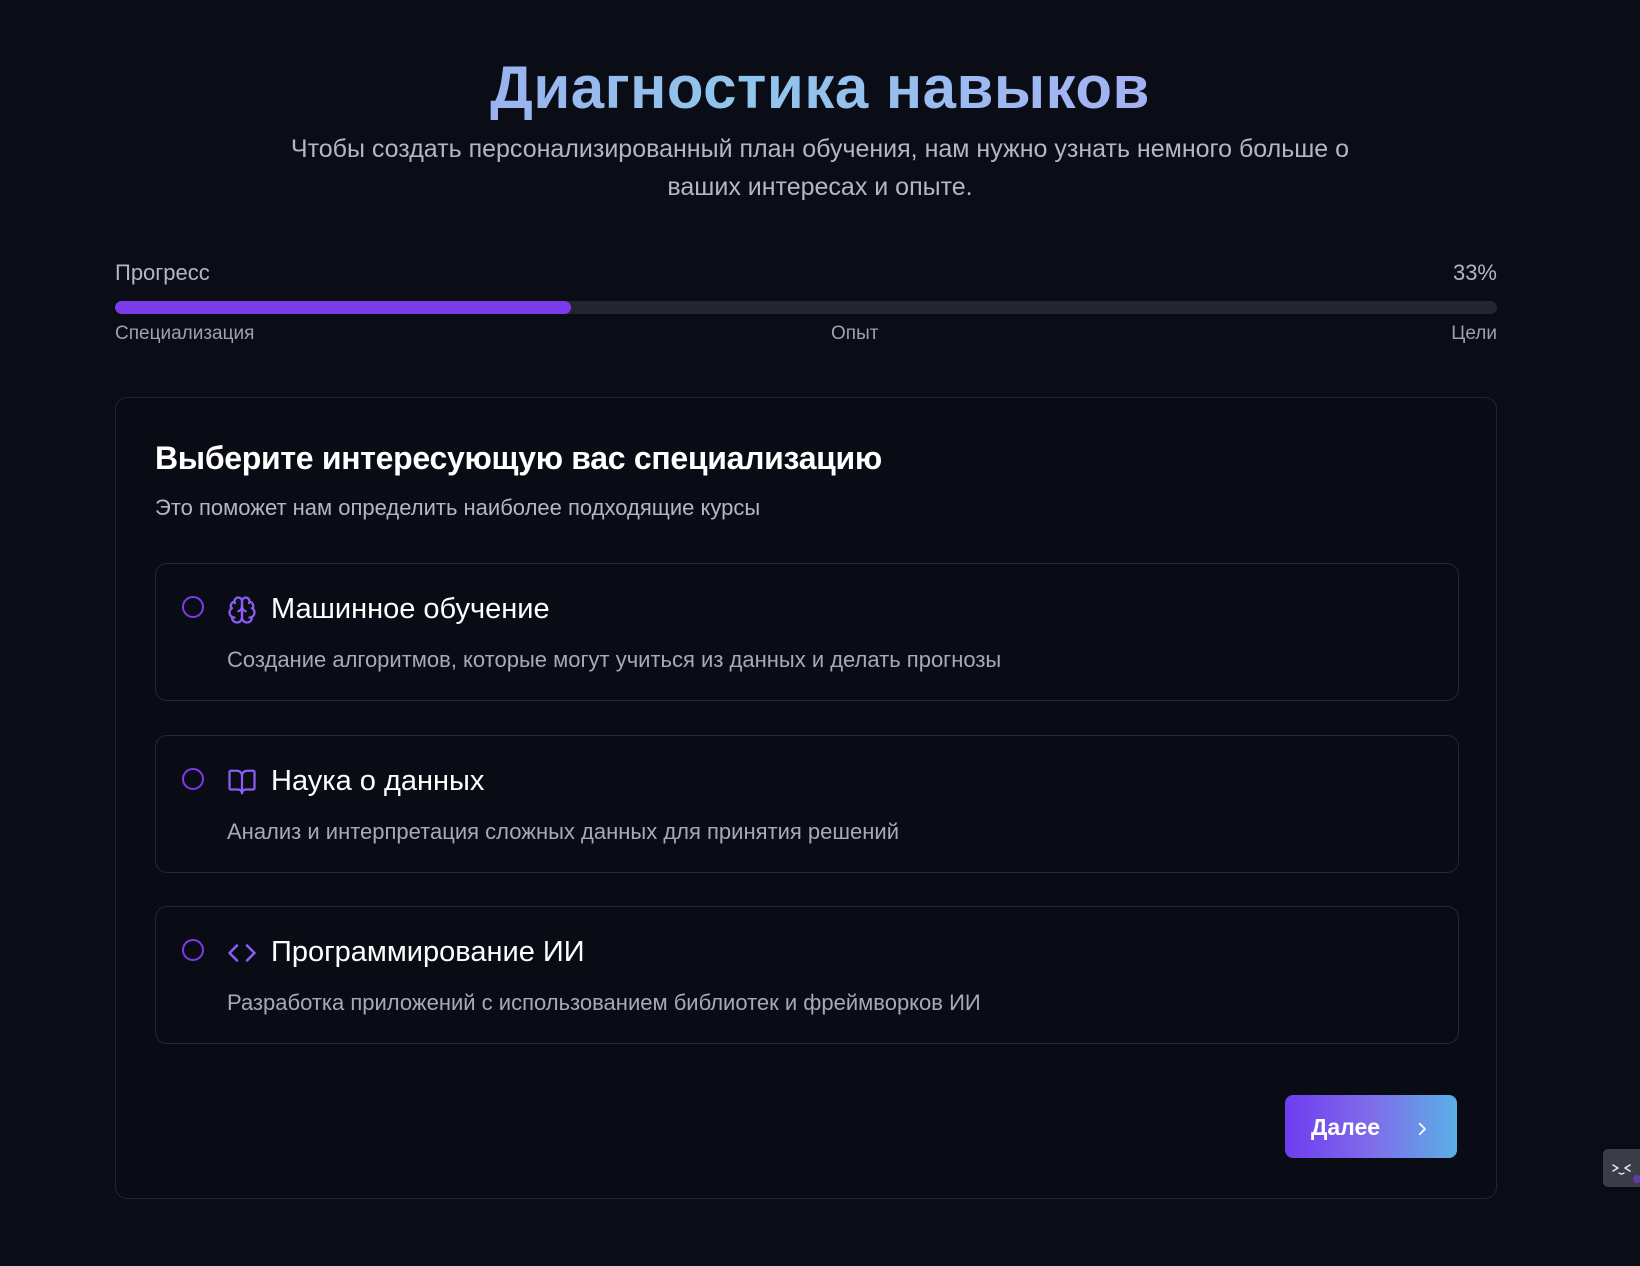 The width and height of the screenshot is (1640, 1266). What do you see at coordinates (1346, 1127) in the screenshot?
I see `next-button-label: Далее` at bounding box center [1346, 1127].